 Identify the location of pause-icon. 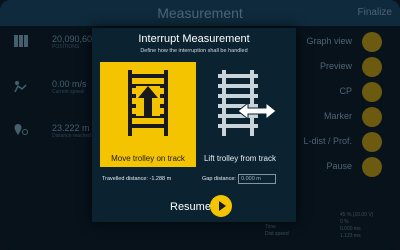
(372, 167).